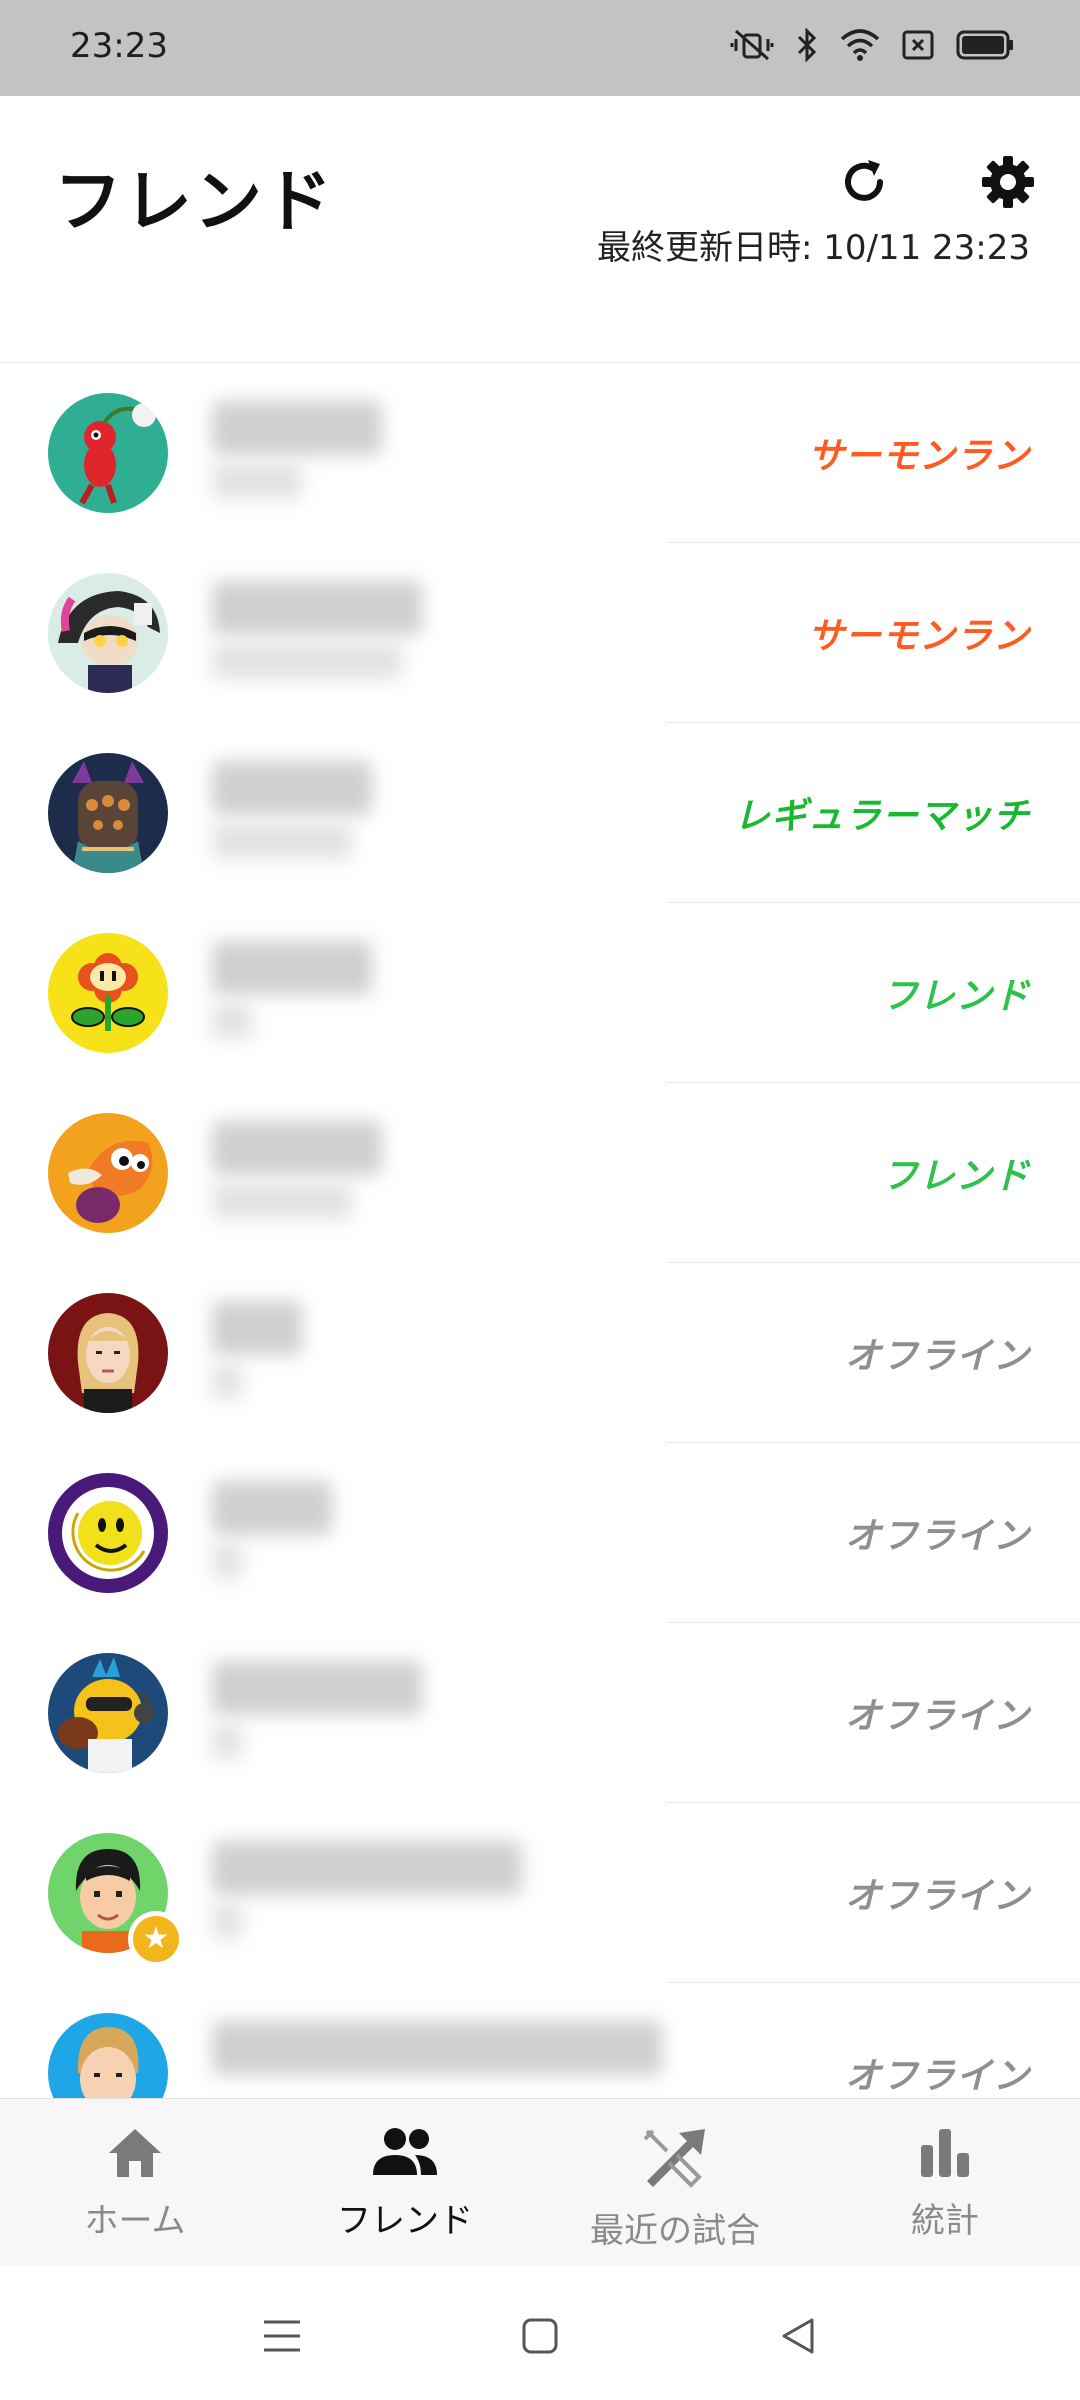 Image resolution: width=1080 pixels, height=2400 pixels. I want to click on friend-row: ★ オフライン, so click(540, 1893).